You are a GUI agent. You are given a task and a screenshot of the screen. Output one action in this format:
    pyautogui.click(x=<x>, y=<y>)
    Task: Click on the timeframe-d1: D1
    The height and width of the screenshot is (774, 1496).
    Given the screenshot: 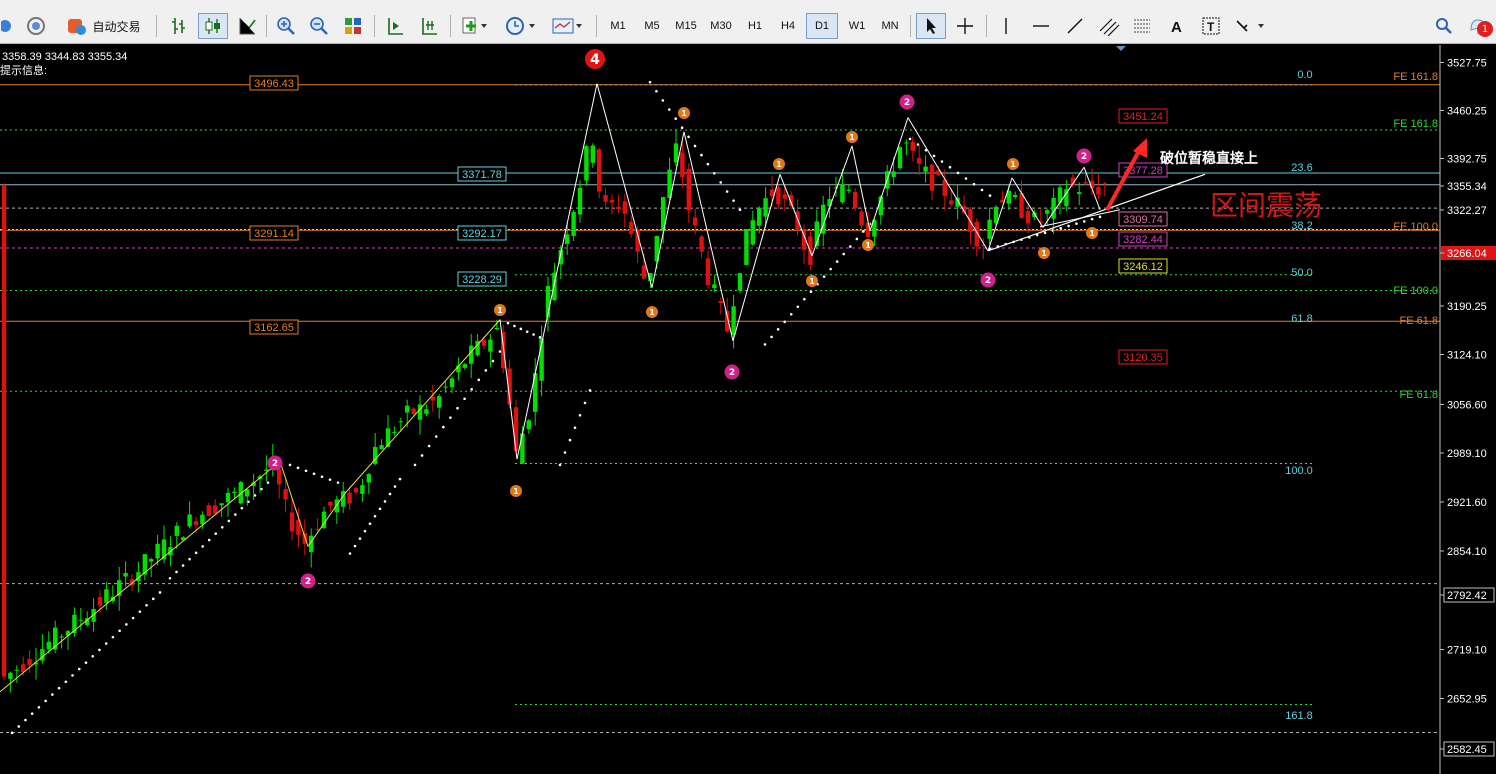 What is the action you would take?
    pyautogui.click(x=822, y=26)
    